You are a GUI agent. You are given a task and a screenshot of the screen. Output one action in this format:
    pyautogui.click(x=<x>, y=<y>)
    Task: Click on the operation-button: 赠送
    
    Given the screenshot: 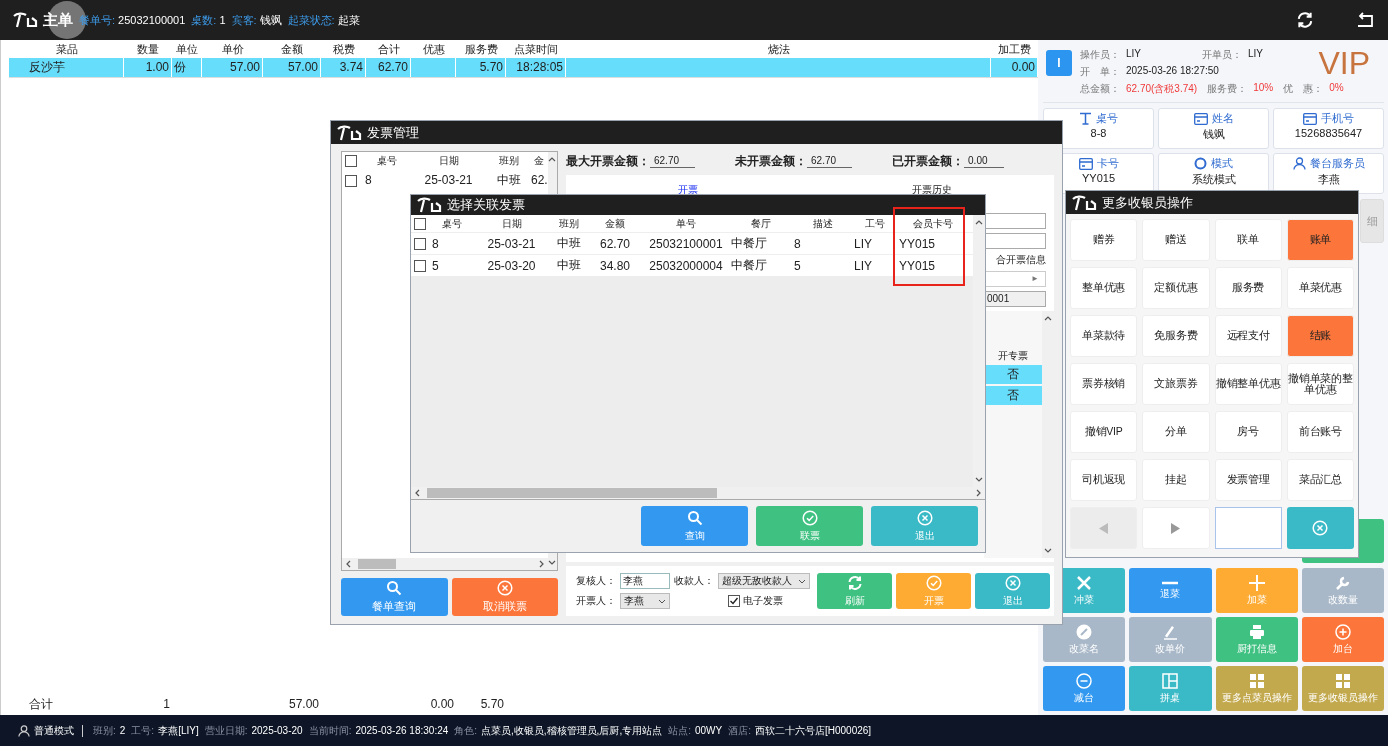 What is the action you would take?
    pyautogui.click(x=1176, y=240)
    